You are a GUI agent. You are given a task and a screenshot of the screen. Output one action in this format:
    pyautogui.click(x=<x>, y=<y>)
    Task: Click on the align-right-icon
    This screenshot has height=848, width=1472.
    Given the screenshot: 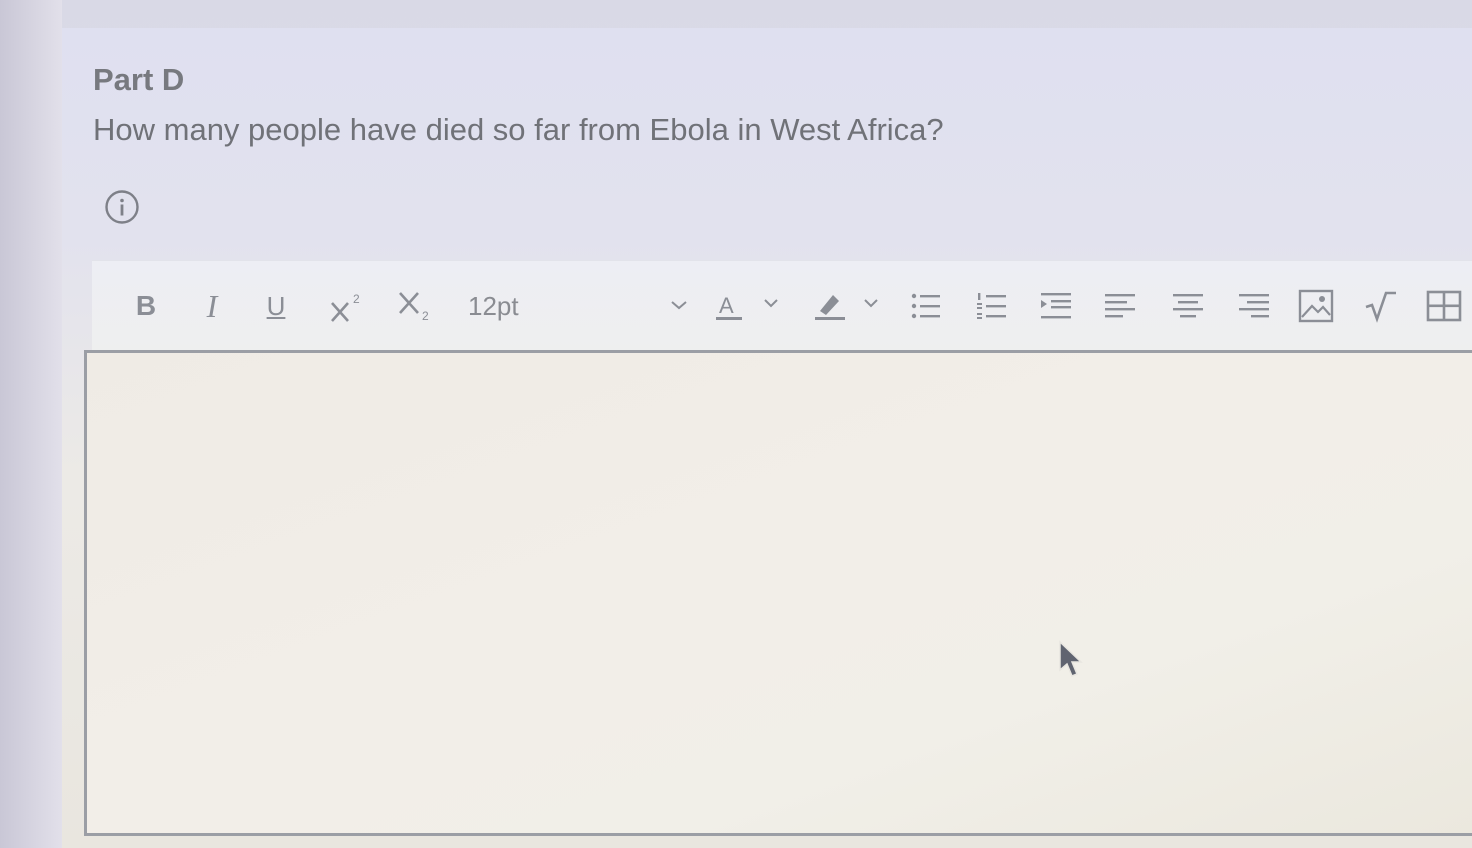 What is the action you would take?
    pyautogui.click(x=1254, y=306)
    